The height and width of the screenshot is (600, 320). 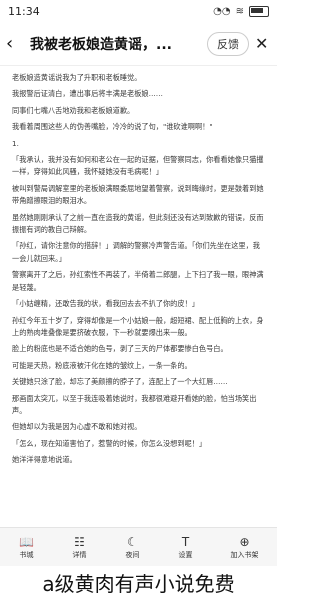 What do you see at coordinates (24, 11) in the screenshot?
I see `status-time: 11:34` at bounding box center [24, 11].